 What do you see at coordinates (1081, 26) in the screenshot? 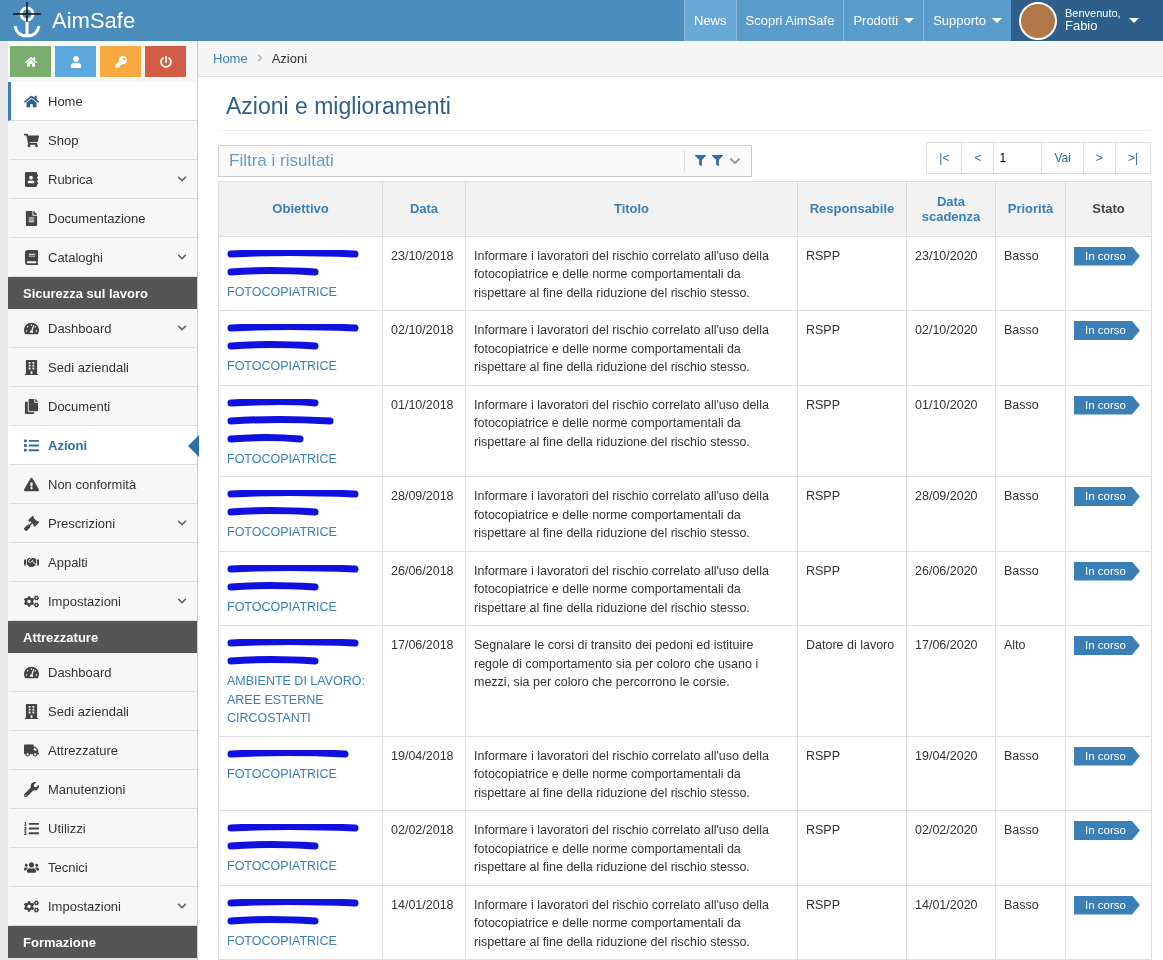
I see `user-name: Fabio` at bounding box center [1081, 26].